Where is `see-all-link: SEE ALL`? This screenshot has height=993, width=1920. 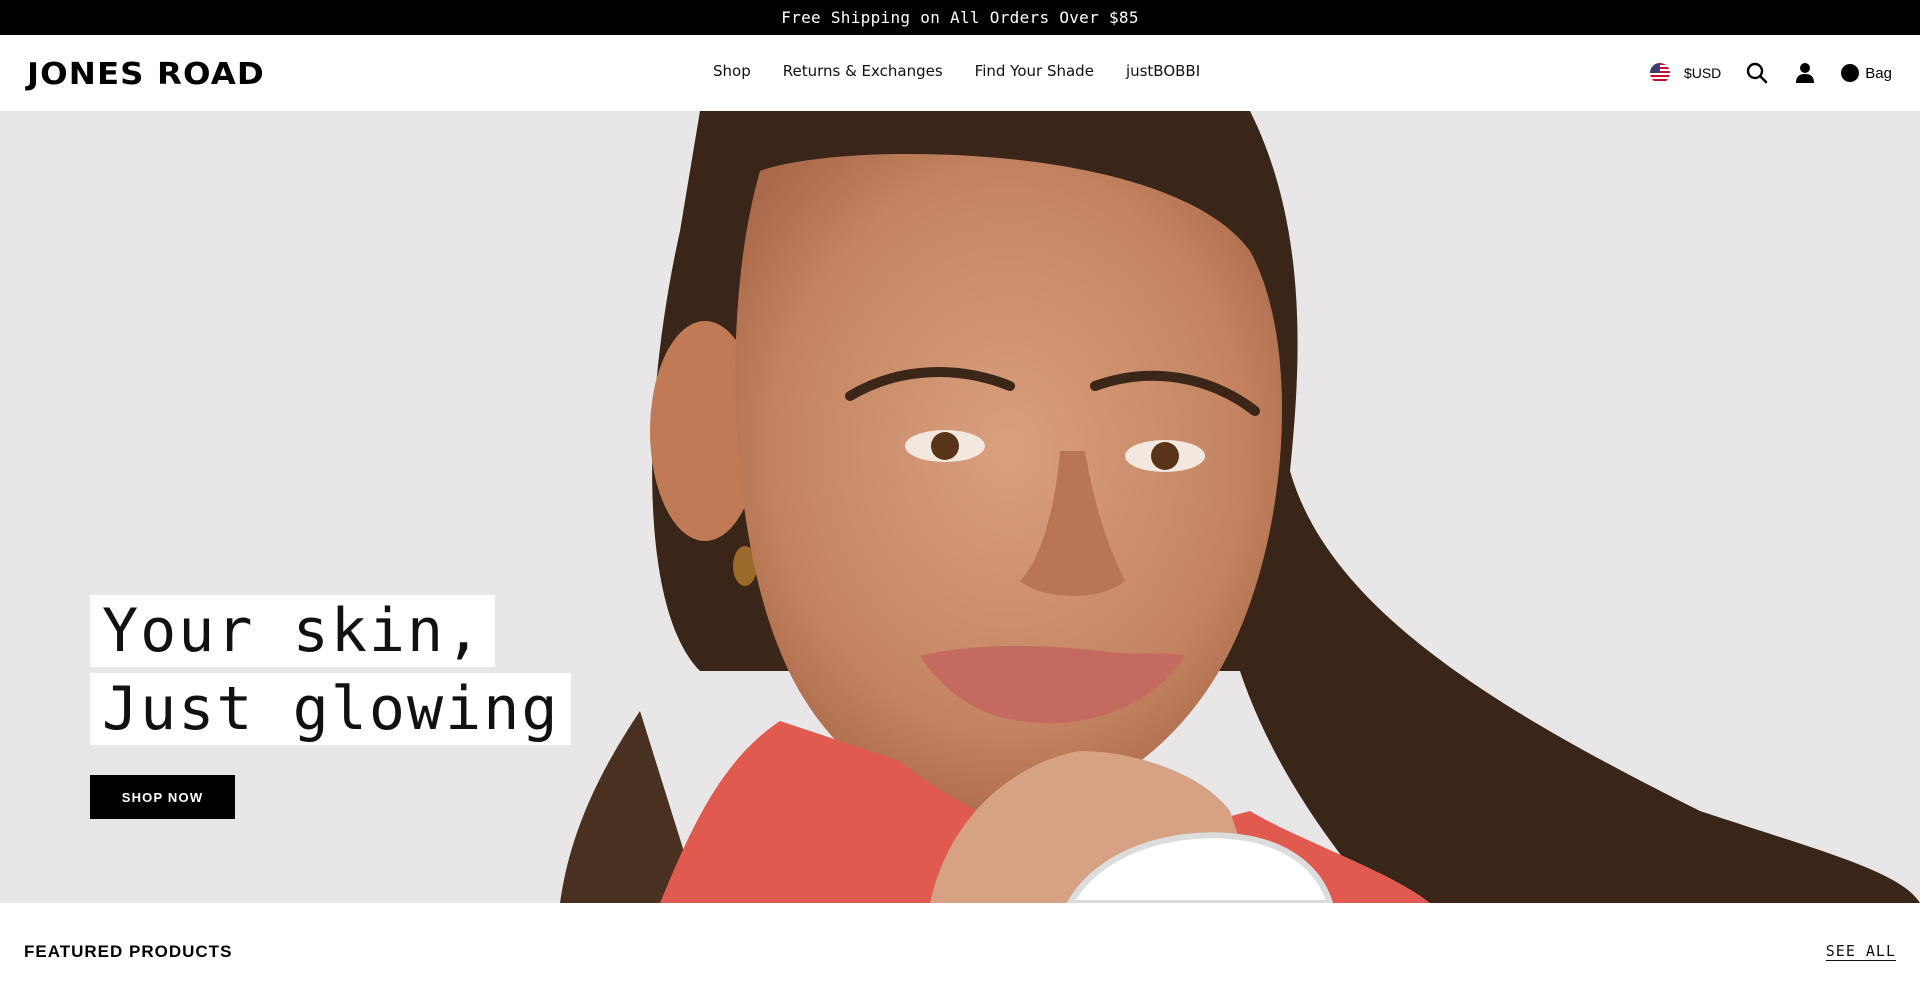 see-all-link: SEE ALL is located at coordinates (1861, 951).